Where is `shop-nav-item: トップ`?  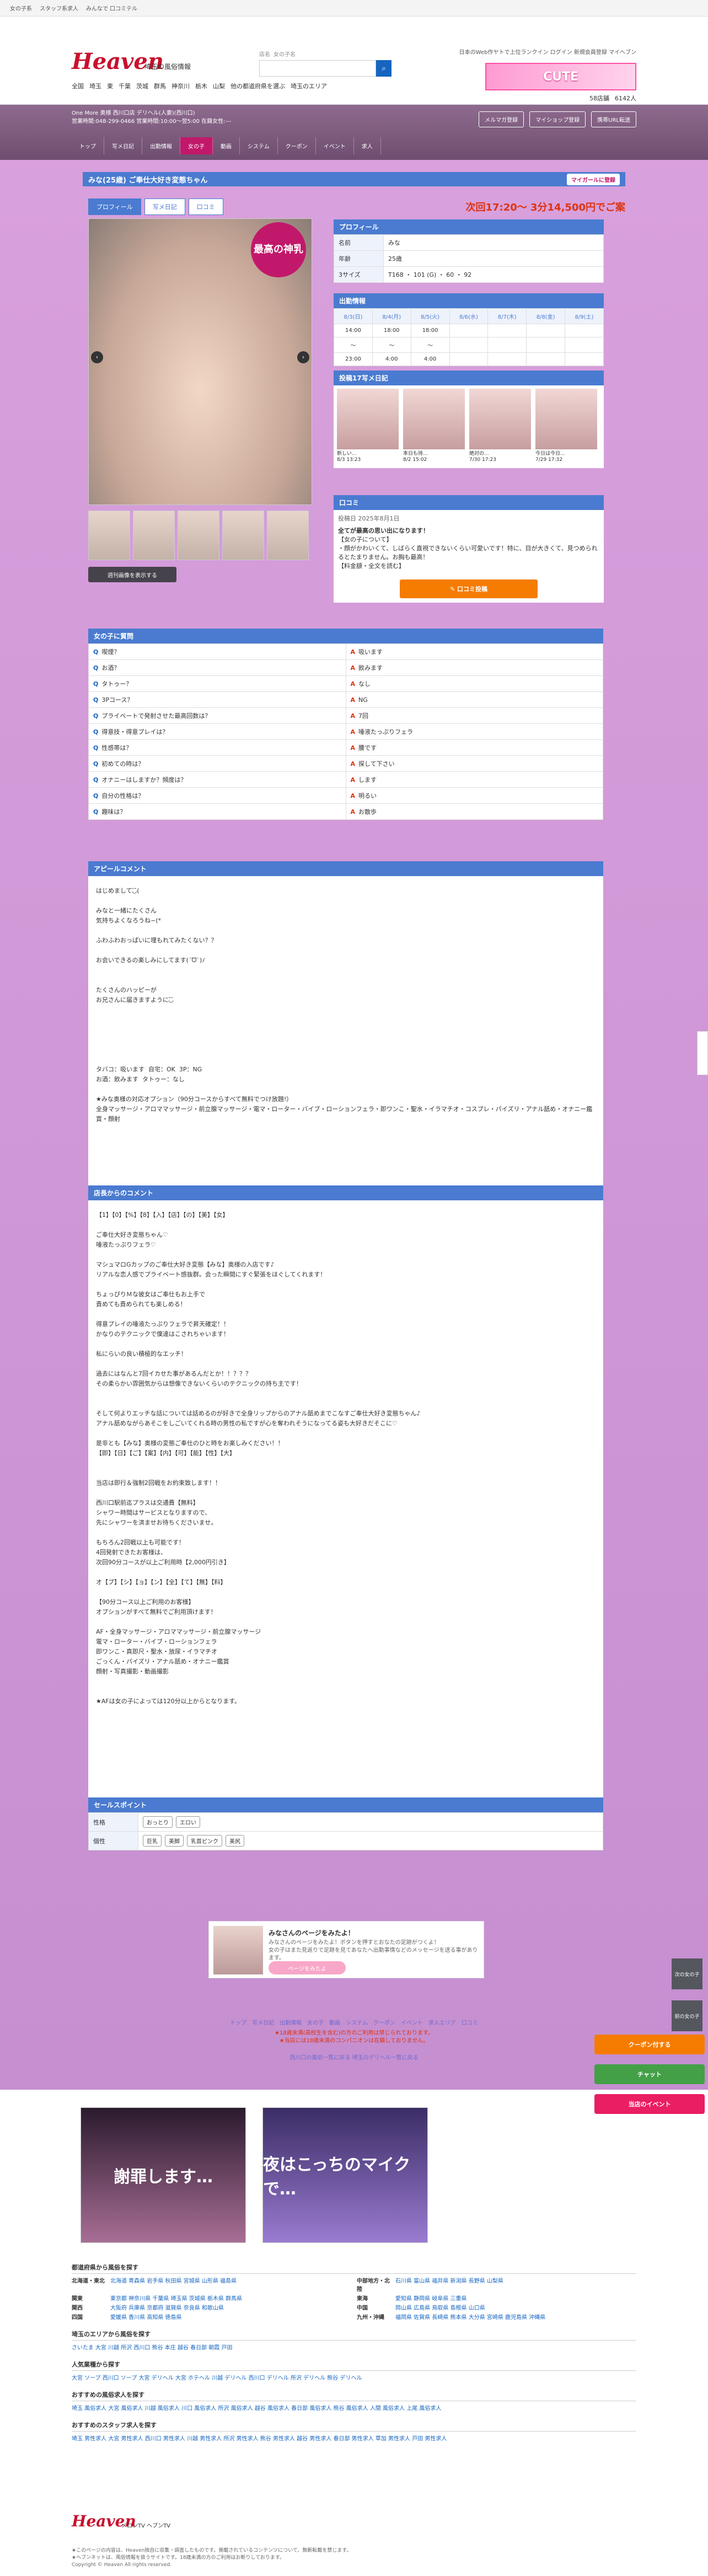 shop-nav-item: トップ is located at coordinates (88, 145).